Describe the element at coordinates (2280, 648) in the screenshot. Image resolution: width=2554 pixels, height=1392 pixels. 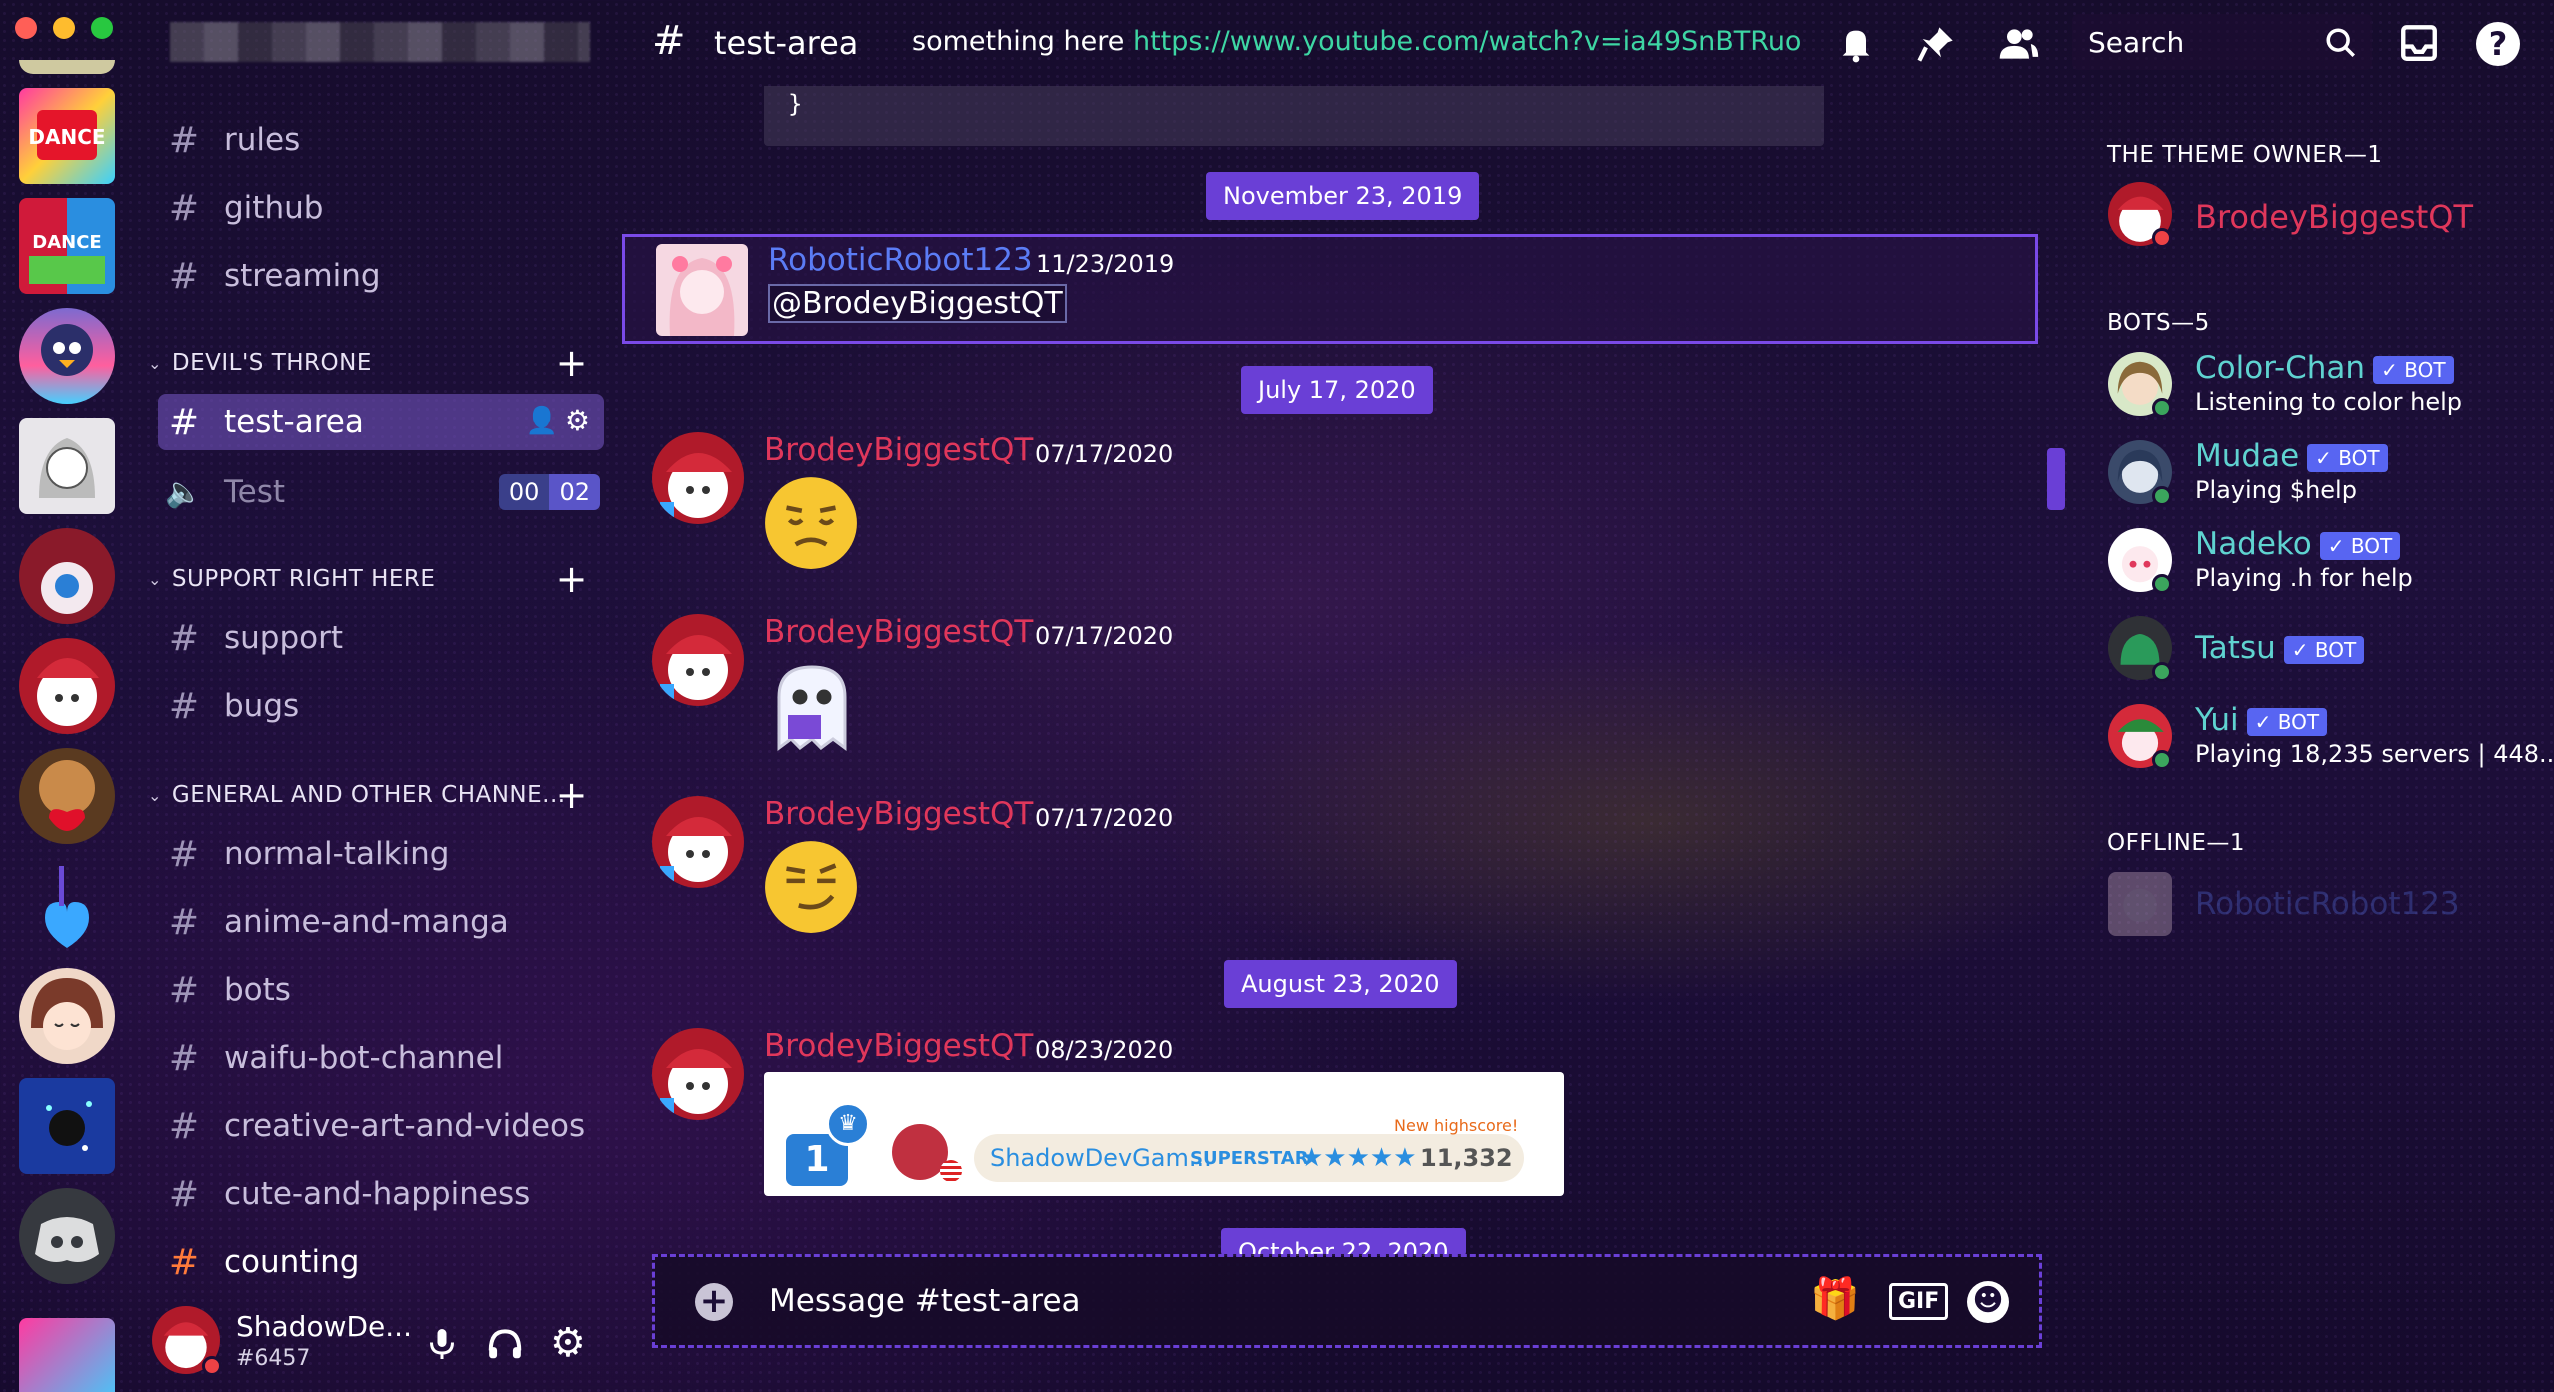
I see `member-bot-tatsu: Tatsu ✓ BOT` at that location.